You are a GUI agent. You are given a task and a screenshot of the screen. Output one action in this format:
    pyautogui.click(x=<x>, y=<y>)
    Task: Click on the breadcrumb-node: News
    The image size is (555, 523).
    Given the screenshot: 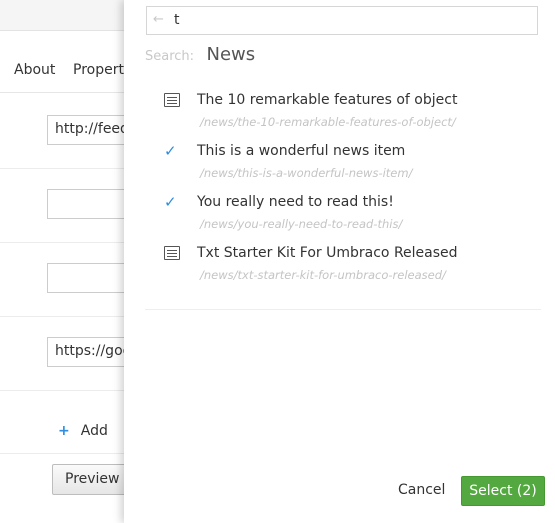 What is the action you would take?
    pyautogui.click(x=231, y=54)
    